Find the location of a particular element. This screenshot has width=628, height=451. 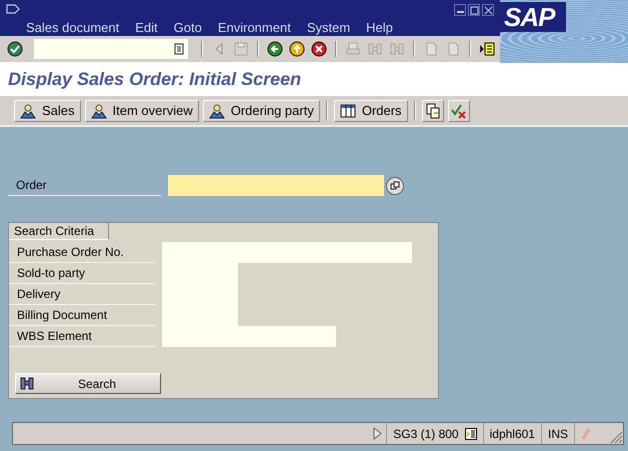

binoculars-icon is located at coordinates (27, 383).